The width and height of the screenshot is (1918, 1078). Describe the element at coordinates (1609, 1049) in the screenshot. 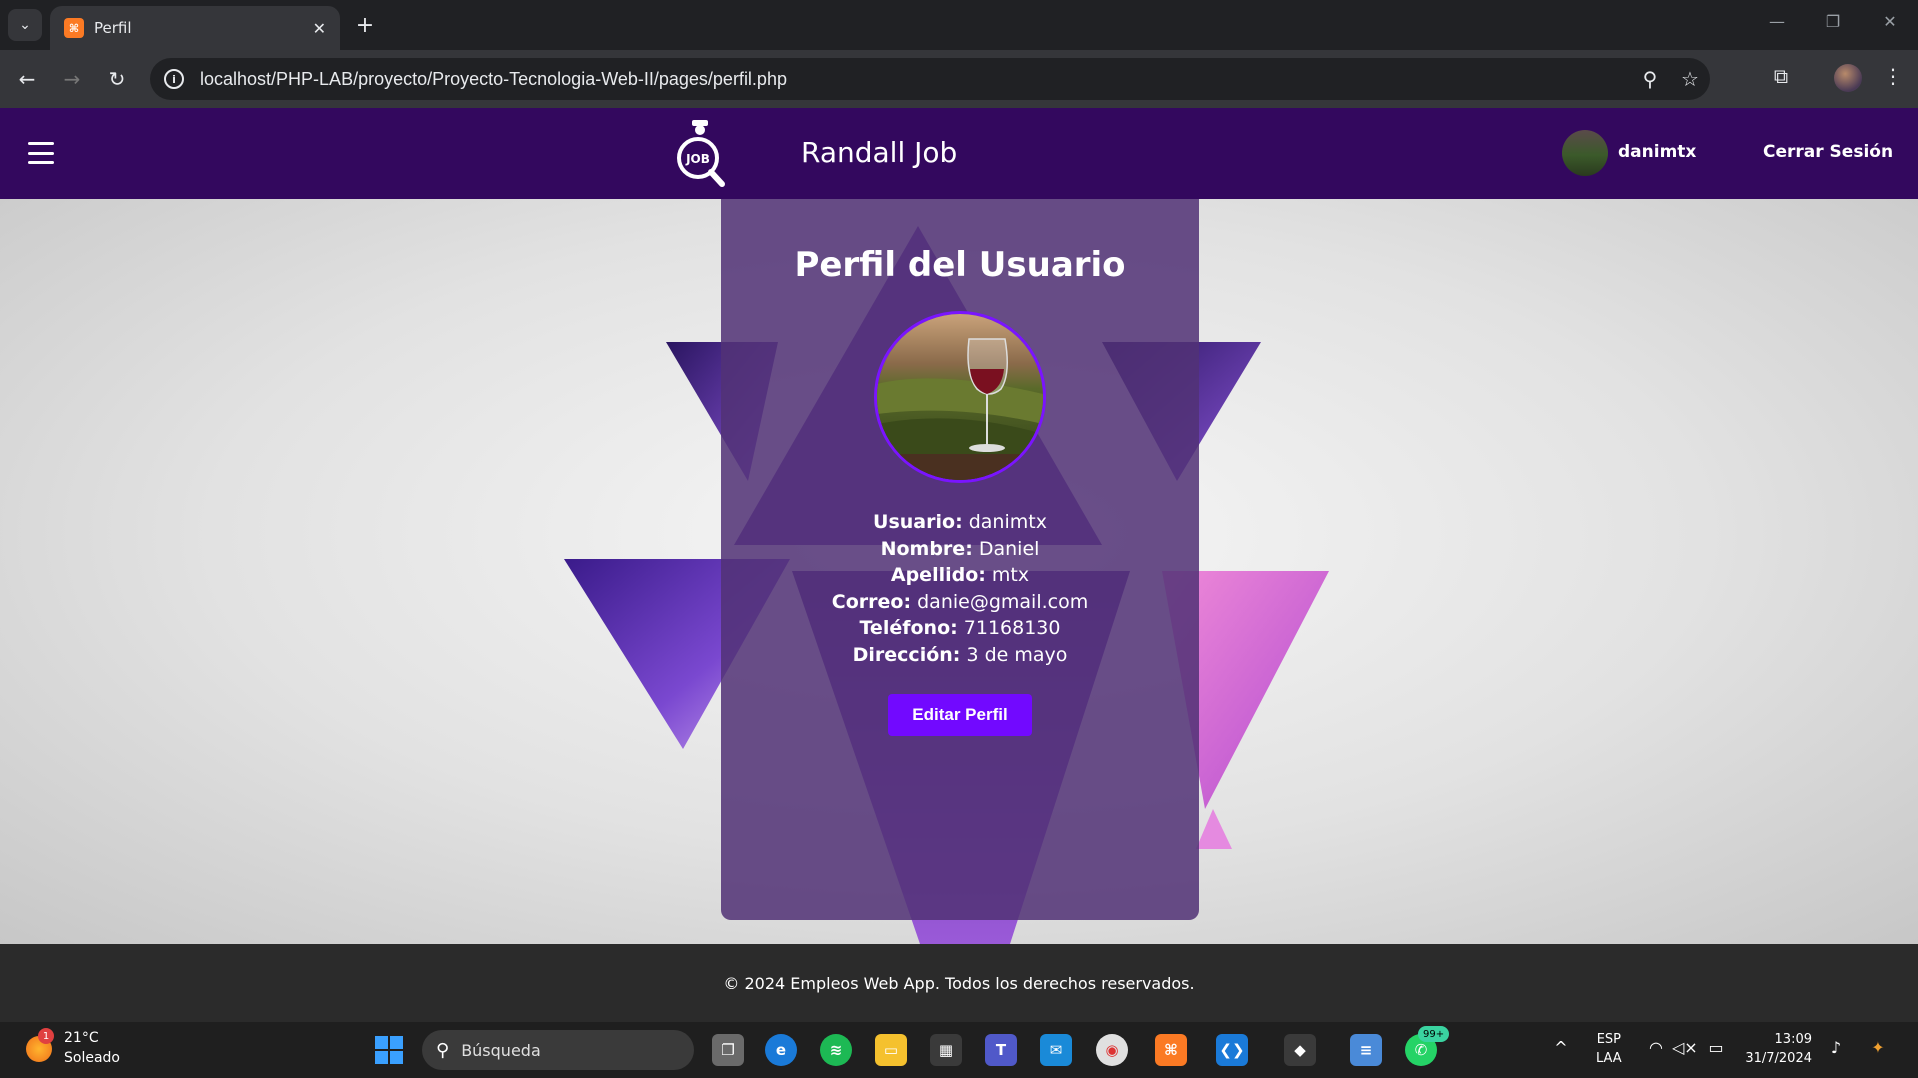

I see `language-indicator: ESP LAA` at that location.